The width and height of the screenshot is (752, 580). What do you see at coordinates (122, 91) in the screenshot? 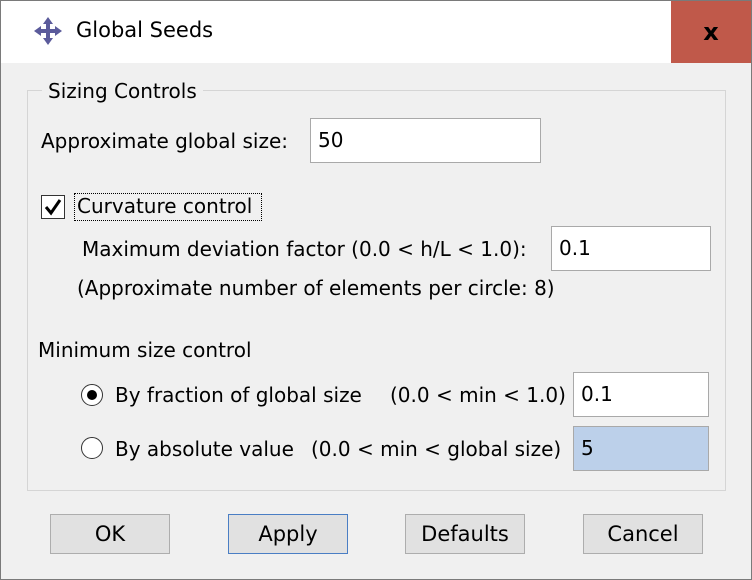
I see `sizing-controls-title: Sizing Controls` at bounding box center [122, 91].